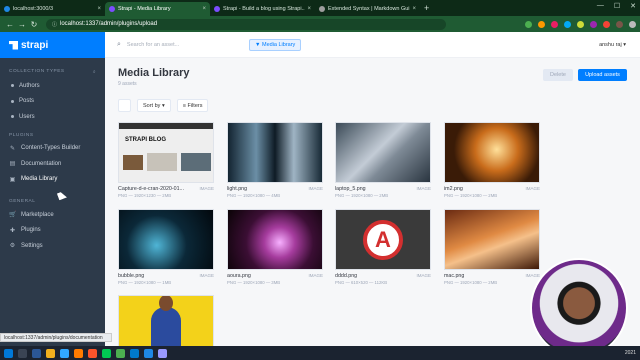 The height and width of the screenshot is (360, 640). Describe the element at coordinates (383, 189) in the screenshot. I see `asset-name-row: laptop_5.png IMAGE` at that location.